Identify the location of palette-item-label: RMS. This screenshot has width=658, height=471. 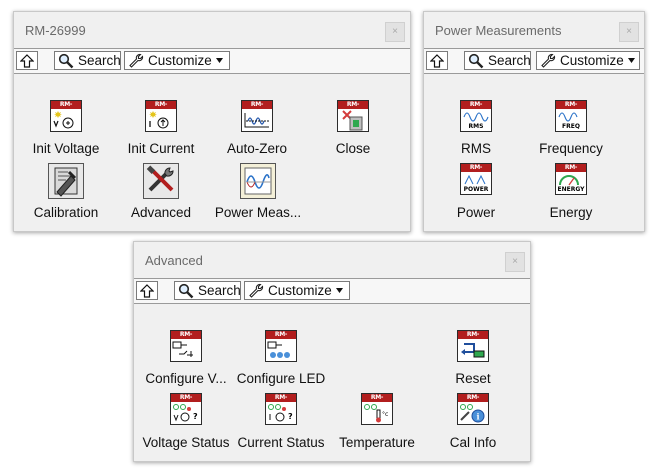
(476, 148).